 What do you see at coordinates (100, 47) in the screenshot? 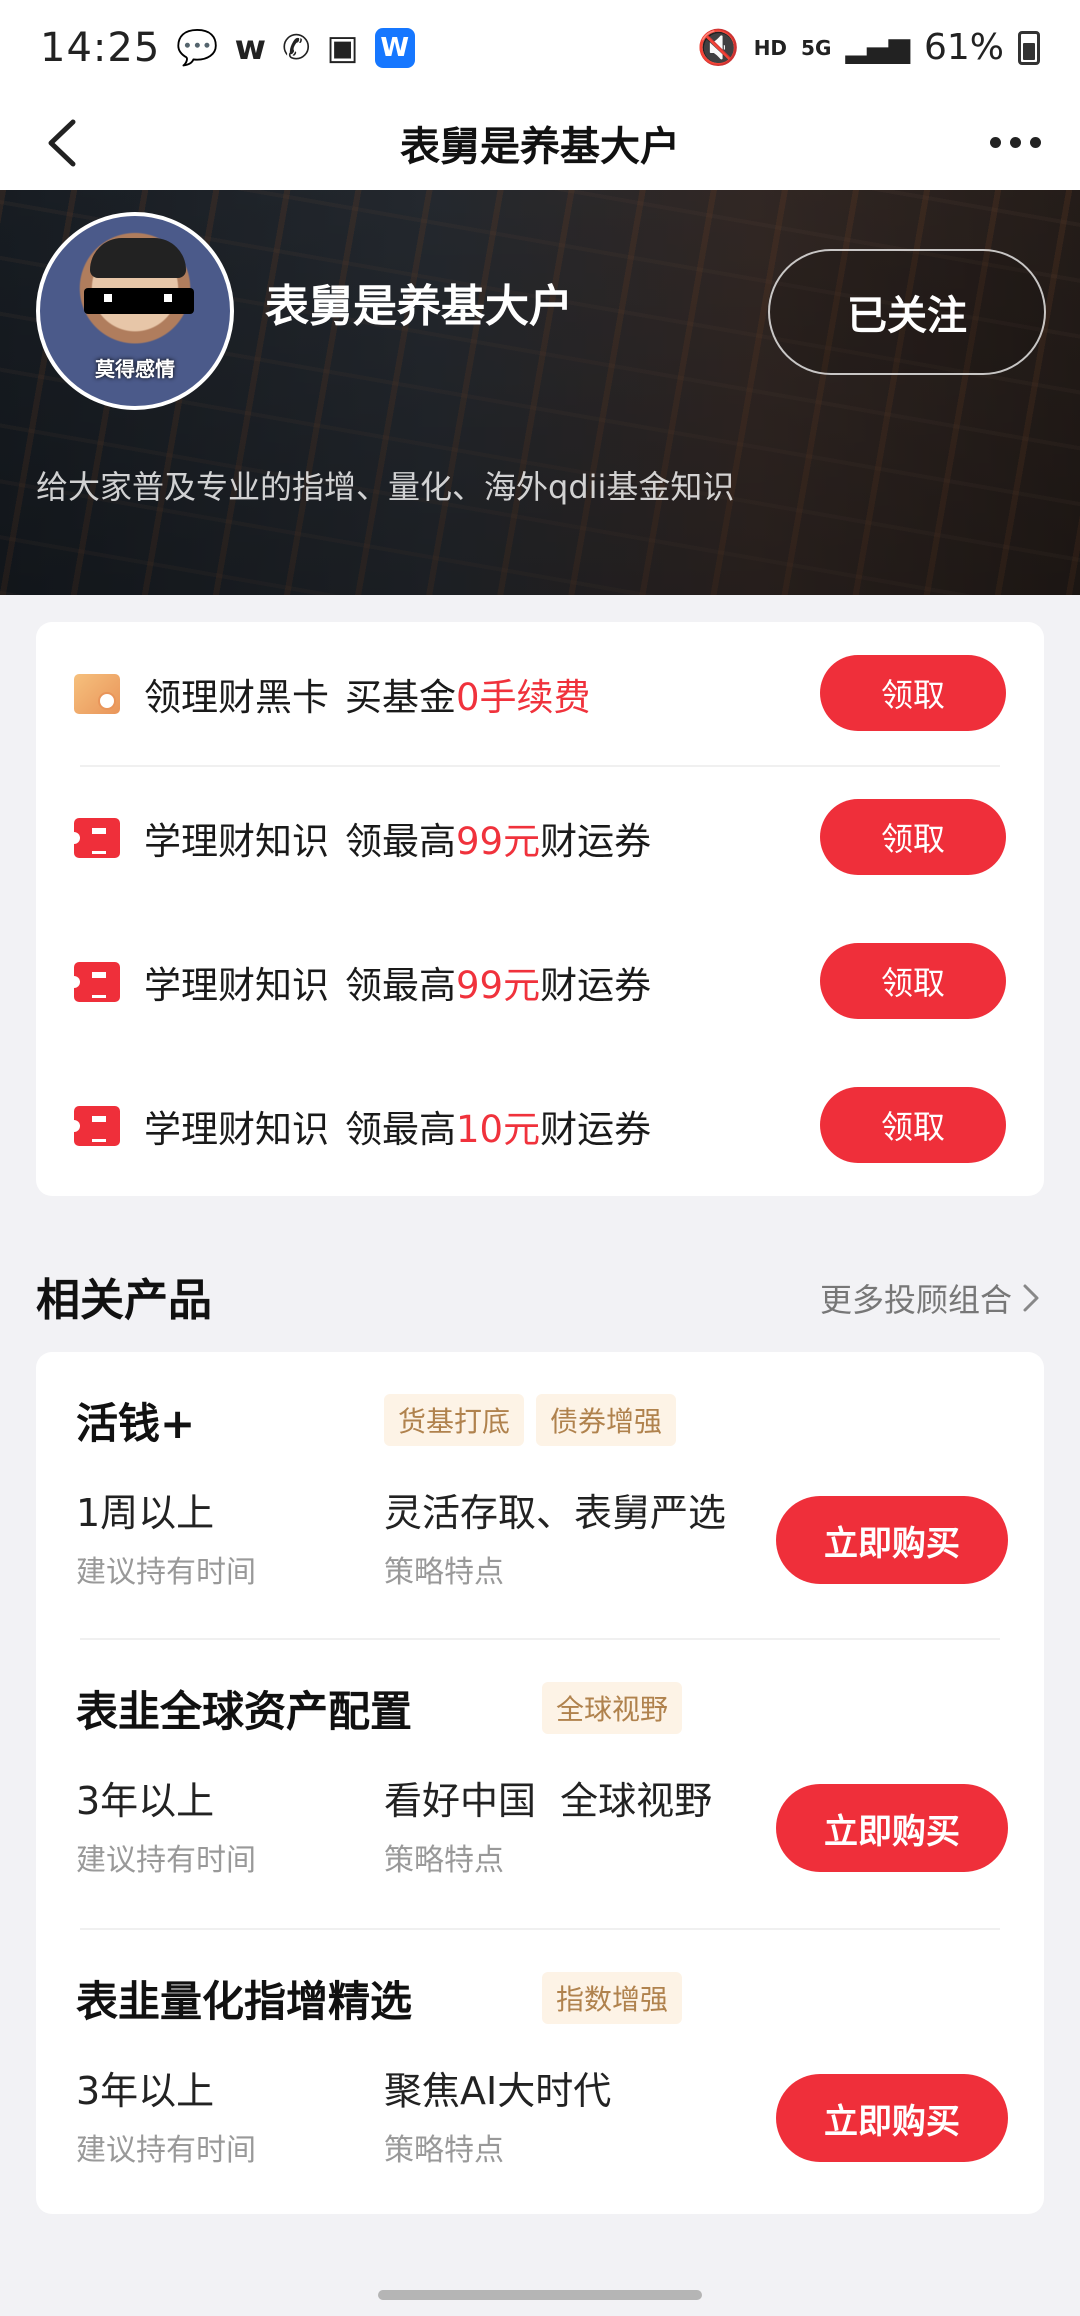
I see `status-time: 14:25` at bounding box center [100, 47].